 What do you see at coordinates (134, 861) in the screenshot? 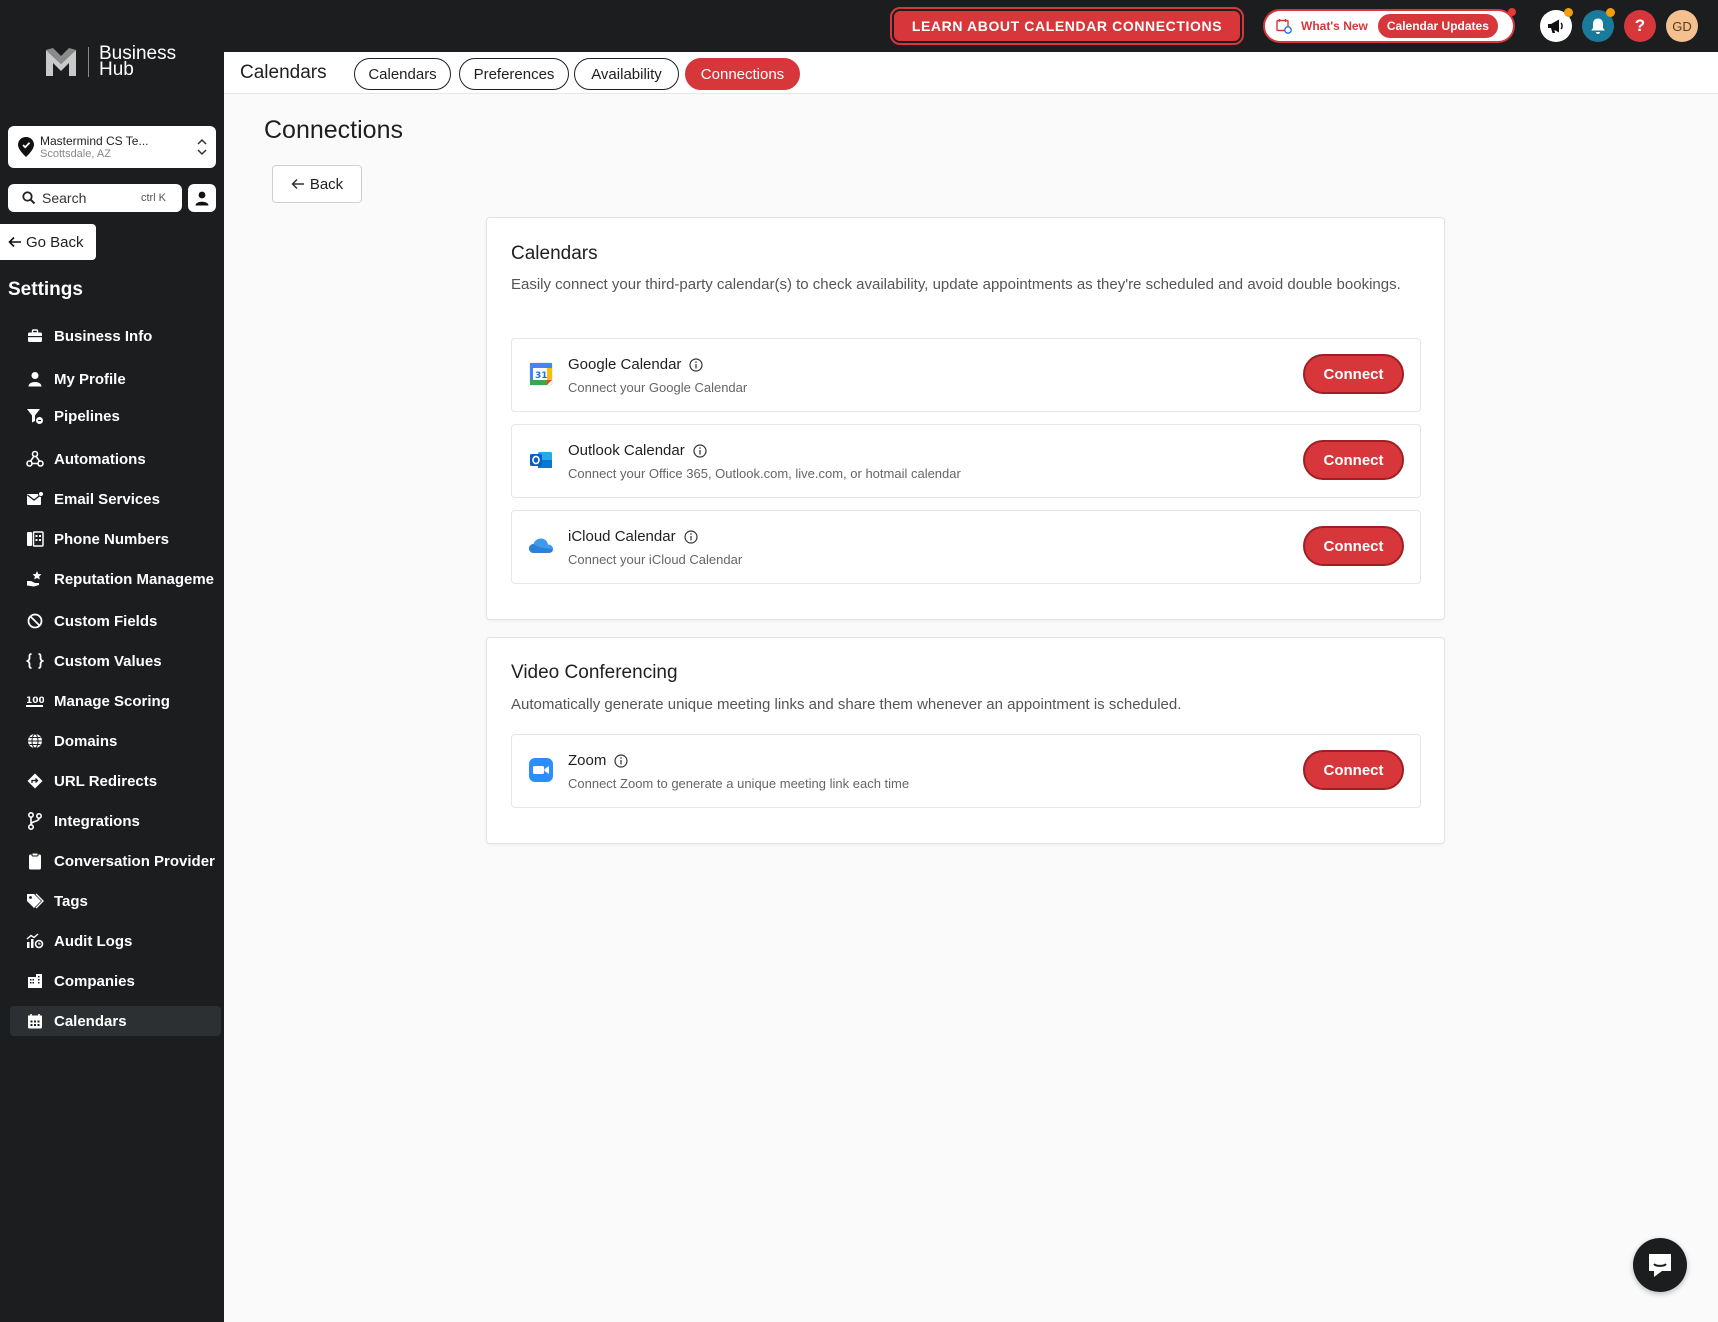
I see `sidebar-item-label: Conversation Provider` at bounding box center [134, 861].